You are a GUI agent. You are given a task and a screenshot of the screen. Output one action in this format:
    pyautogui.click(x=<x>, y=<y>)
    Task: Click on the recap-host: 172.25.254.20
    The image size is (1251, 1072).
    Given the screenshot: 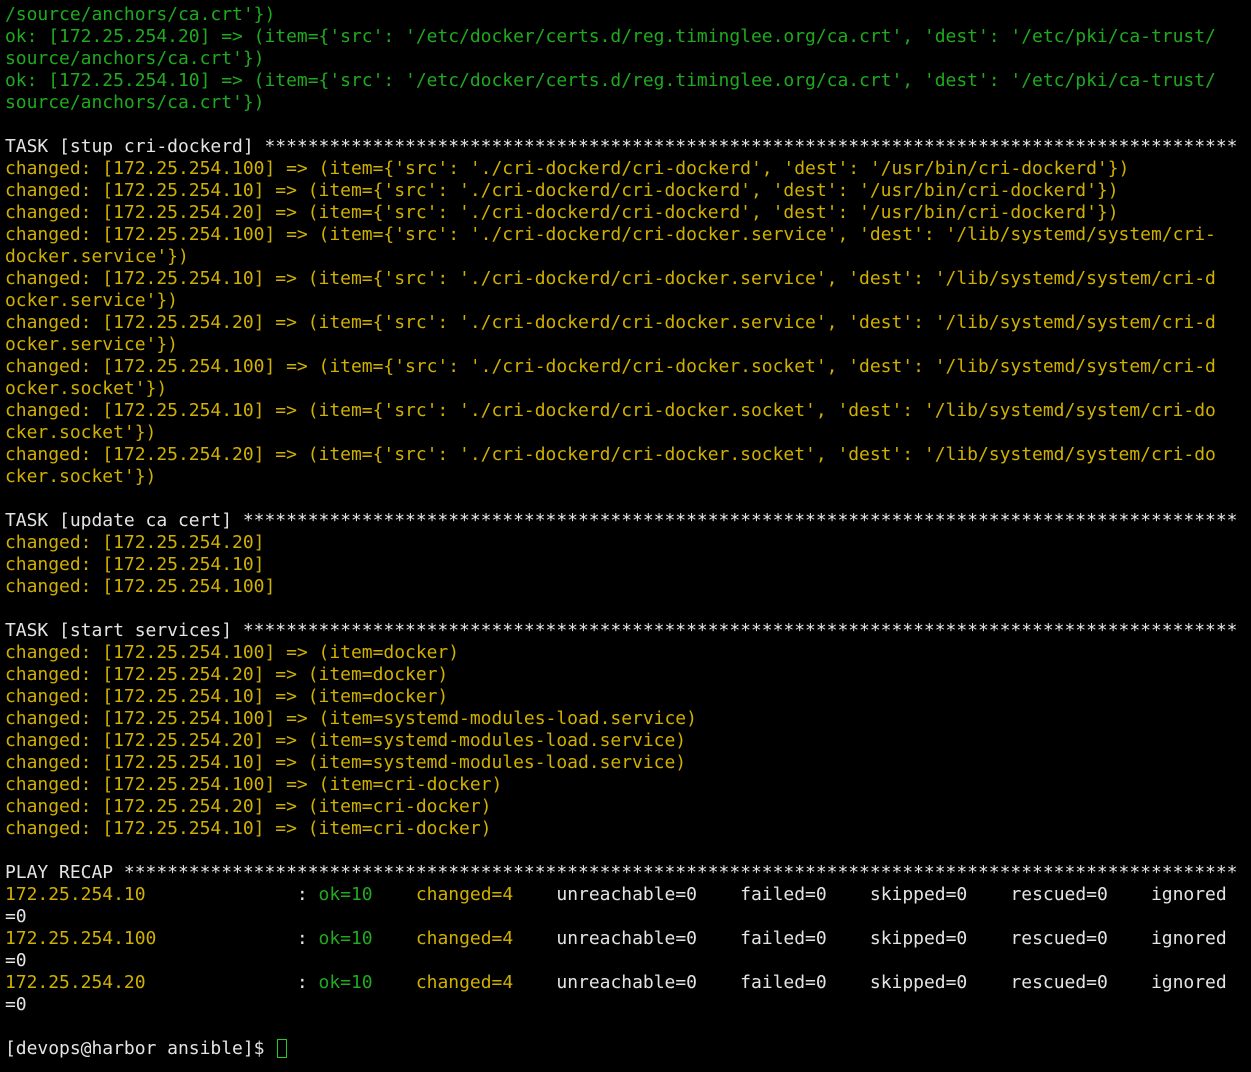 What is the action you would take?
    pyautogui.click(x=75, y=982)
    